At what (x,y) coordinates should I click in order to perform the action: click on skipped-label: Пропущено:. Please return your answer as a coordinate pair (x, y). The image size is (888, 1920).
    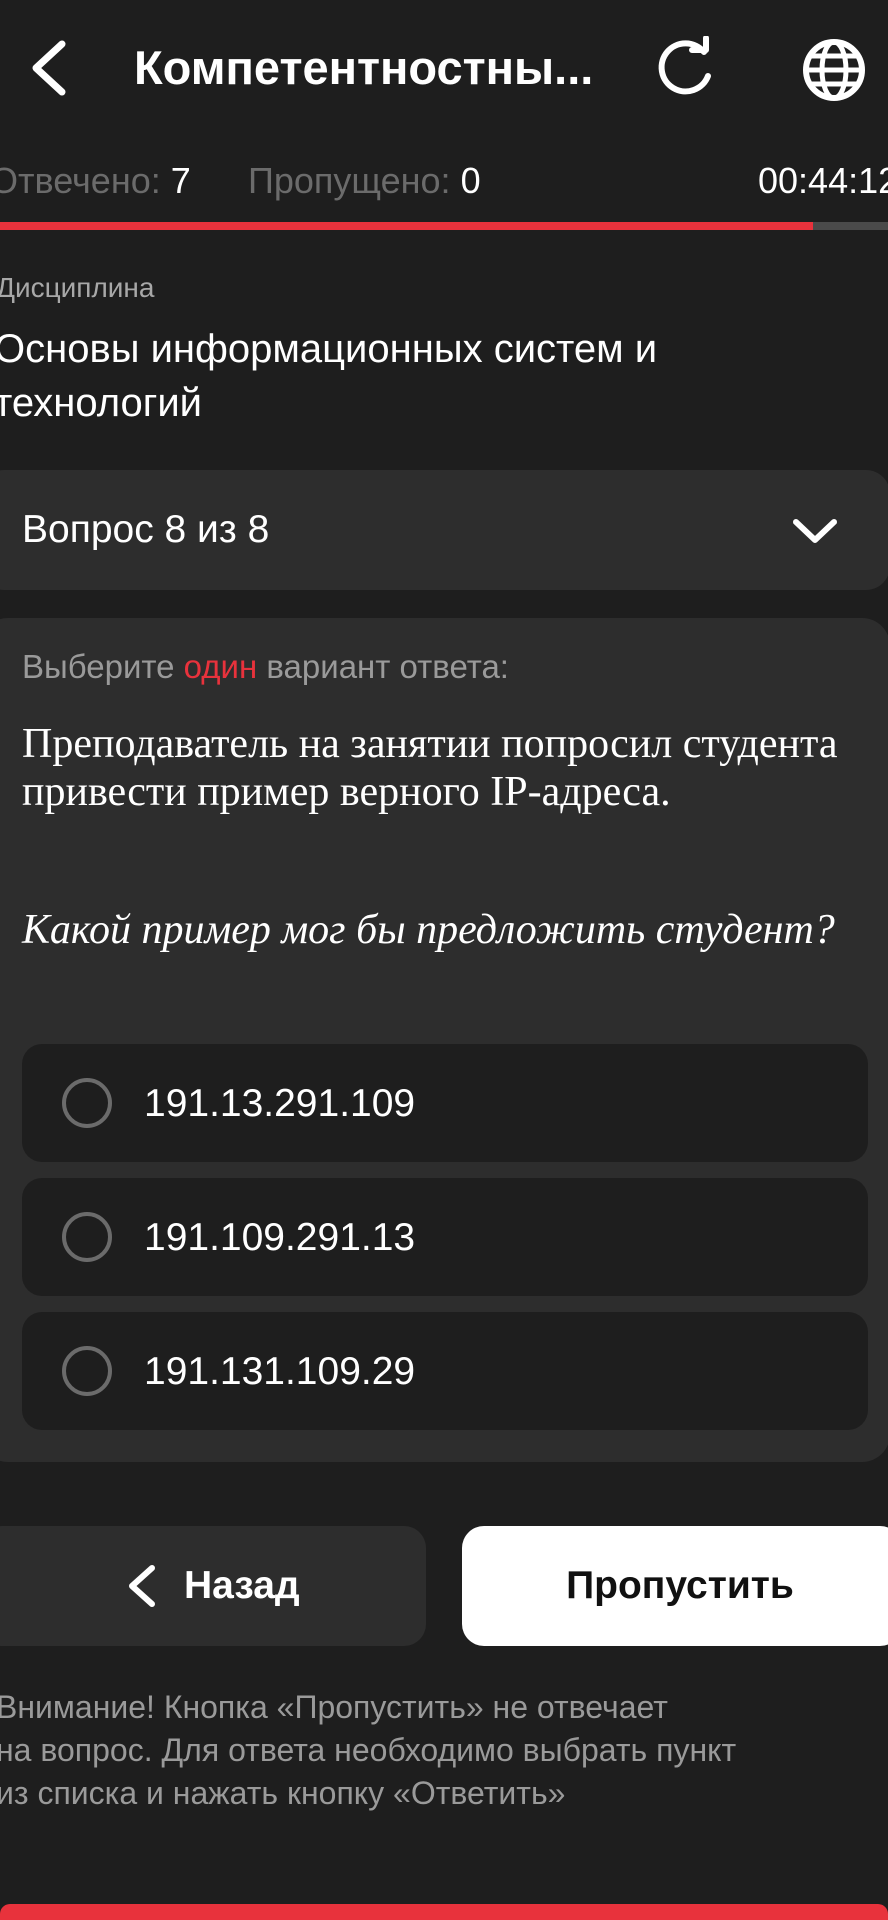
    Looking at the image, I should click on (349, 180).